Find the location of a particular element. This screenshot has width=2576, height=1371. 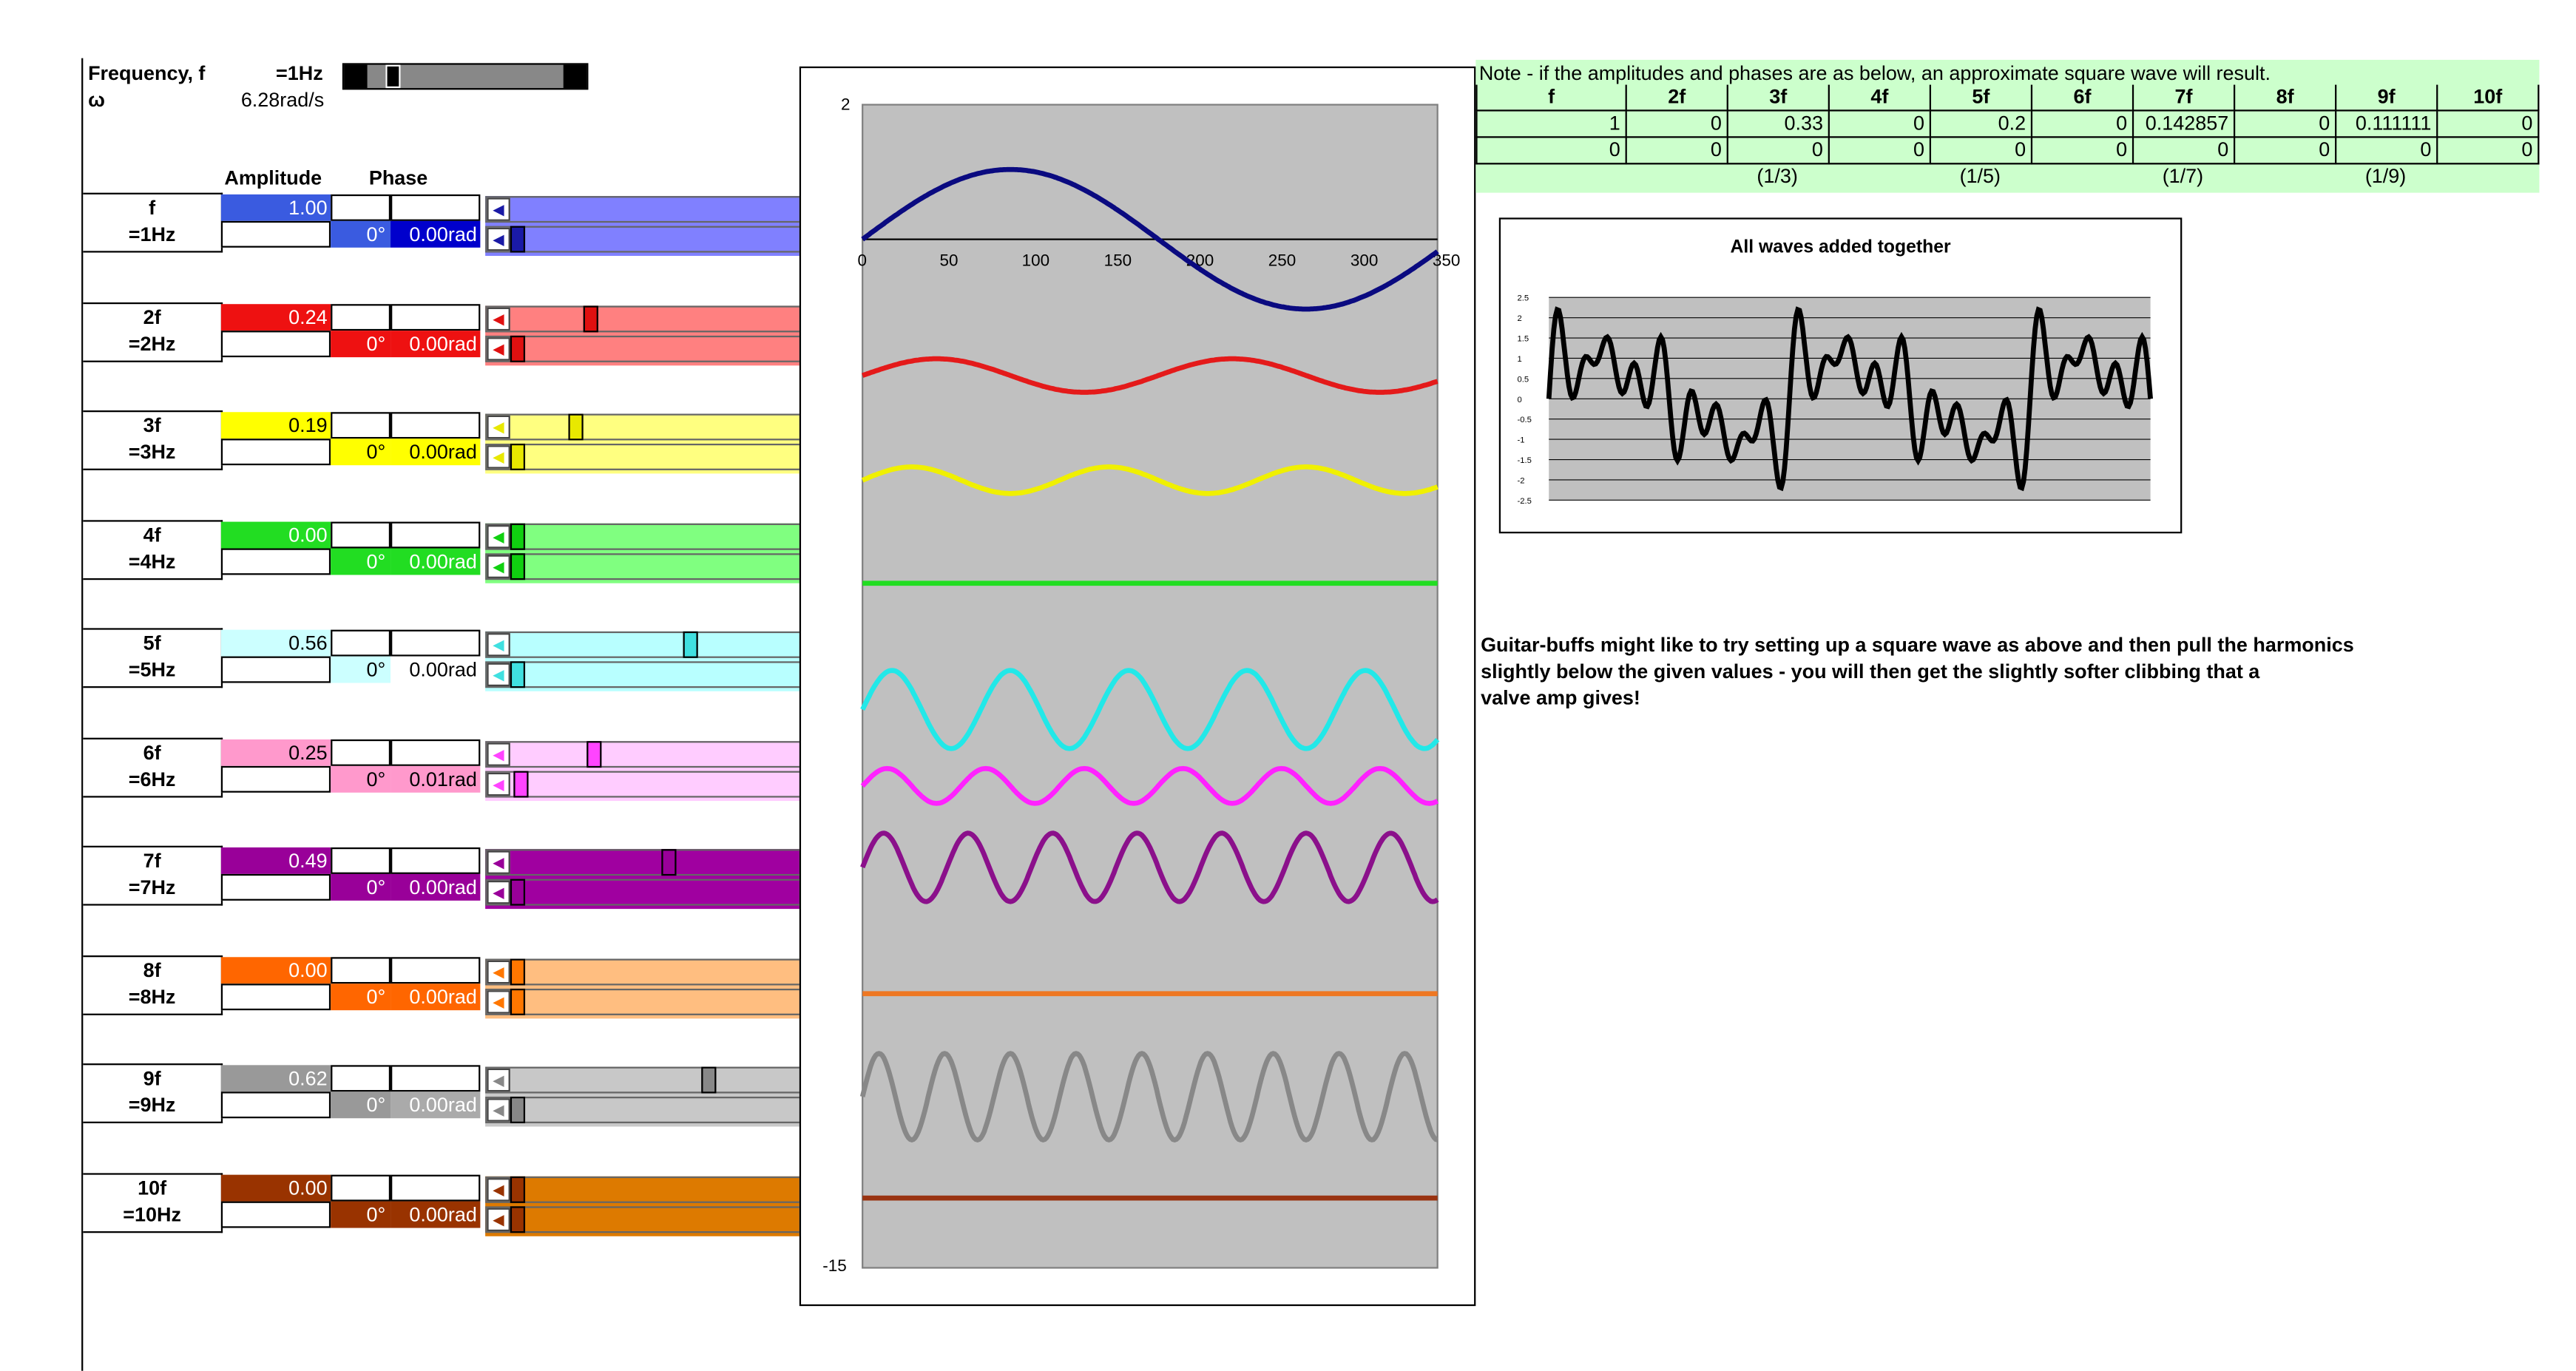

phase-radians-f: 0.00rad is located at coordinates (436, 234).